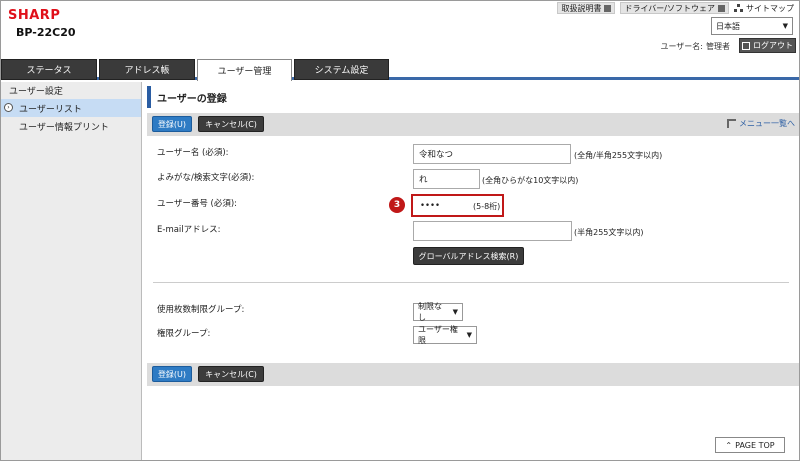 Image resolution: width=800 pixels, height=461 pixels. Describe the element at coordinates (695, 46) in the screenshot. I see `current-user: ユーザー名: 管理者` at that location.